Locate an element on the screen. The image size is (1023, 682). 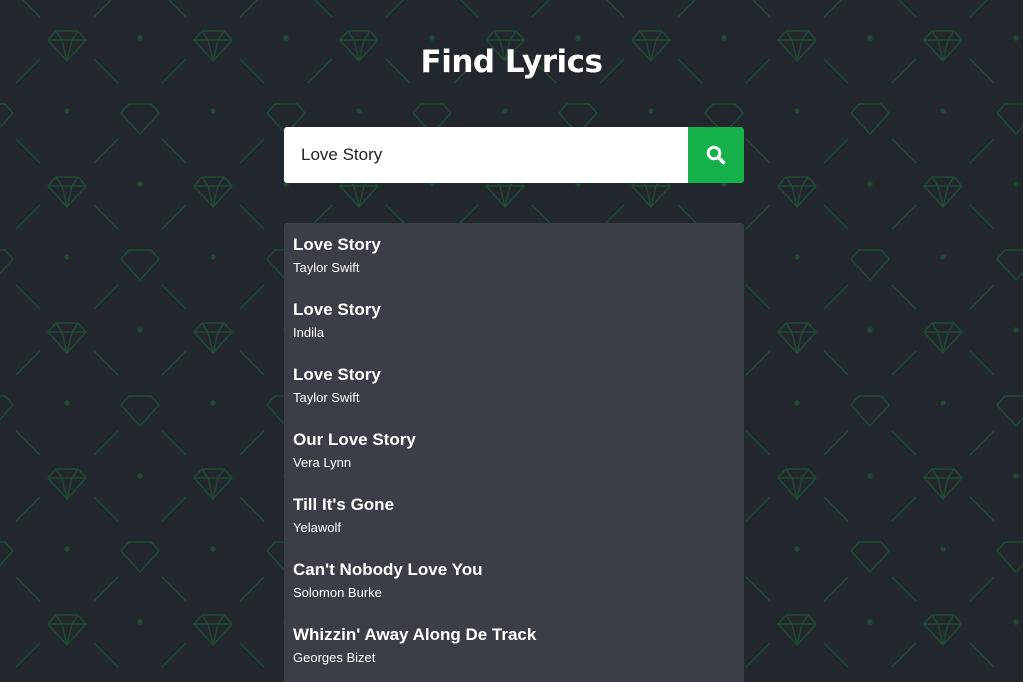
song-artist: Georges Bizet is located at coordinates (334, 657).